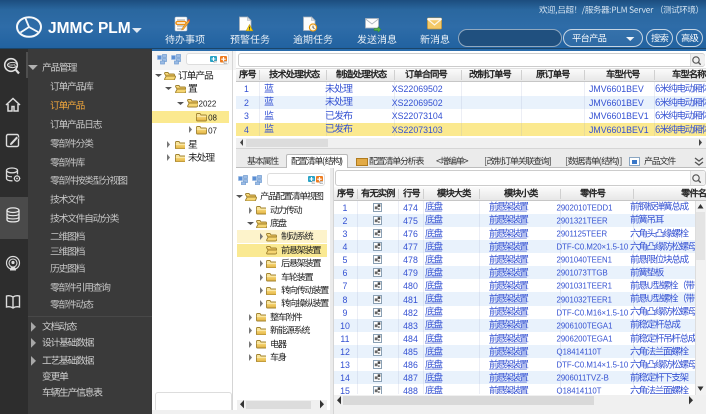 The width and height of the screenshot is (706, 414). What do you see at coordinates (12, 65) in the screenshot?
I see `svg-text: SIPM` at bounding box center [12, 65].